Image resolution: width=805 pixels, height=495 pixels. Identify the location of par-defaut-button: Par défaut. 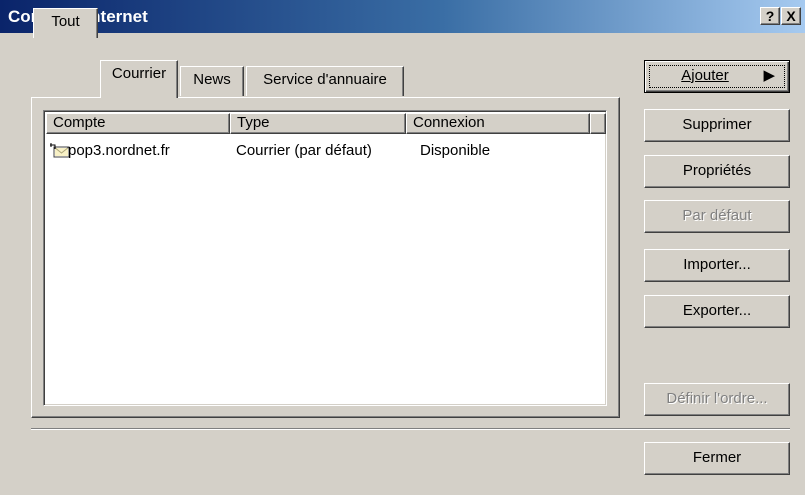
(717, 216).